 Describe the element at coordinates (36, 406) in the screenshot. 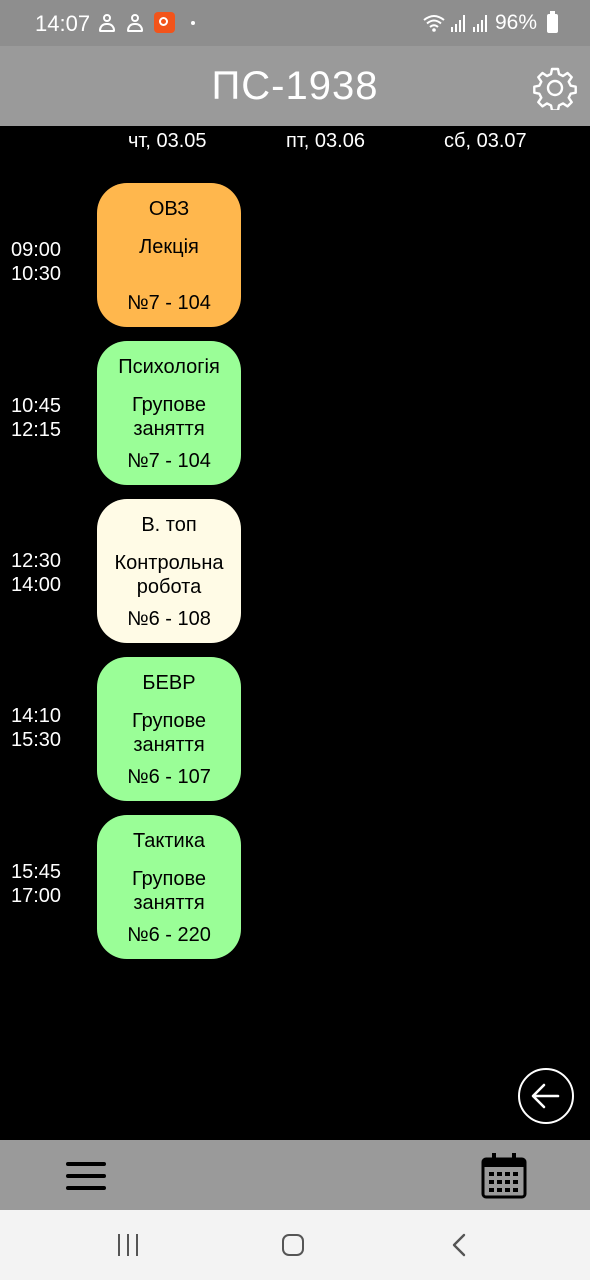

I see `start-time: 10:45` at that location.